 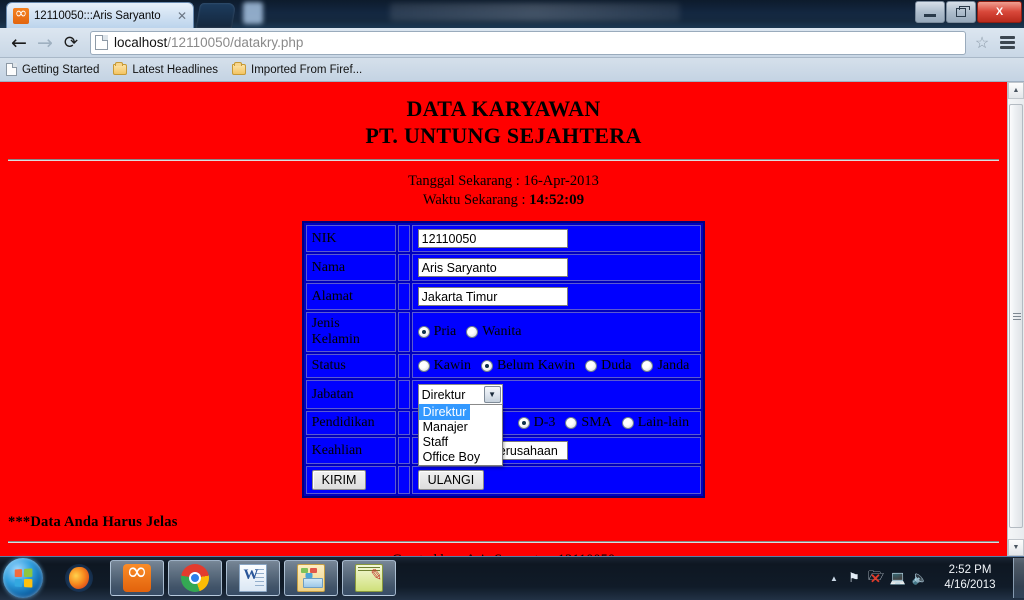 I want to click on current-time-line: Waktu Sekarang : 14:52:09, so click(x=503, y=200).